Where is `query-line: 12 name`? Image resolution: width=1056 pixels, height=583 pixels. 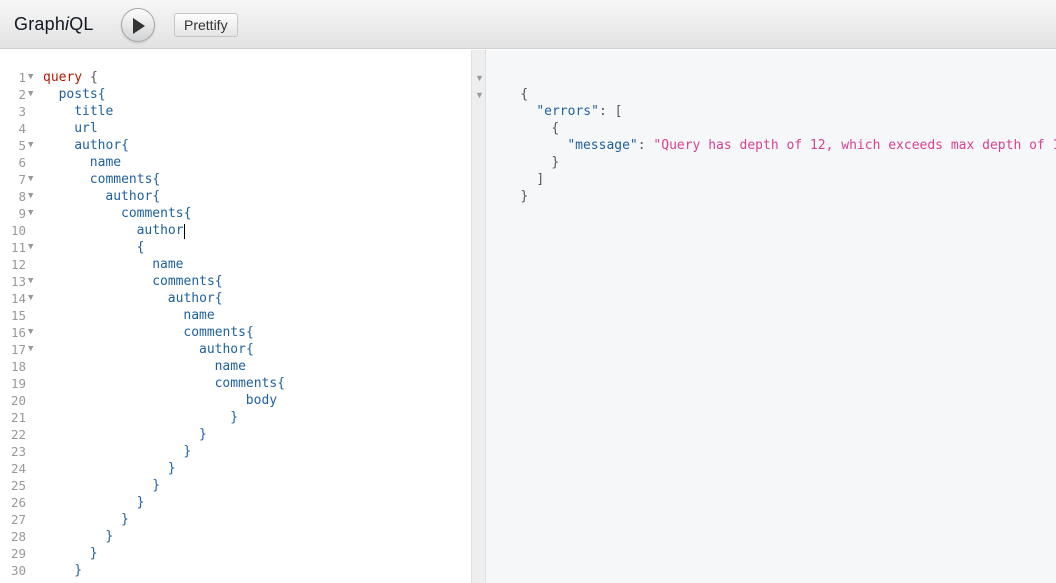 query-line: 12 name is located at coordinates (235, 264).